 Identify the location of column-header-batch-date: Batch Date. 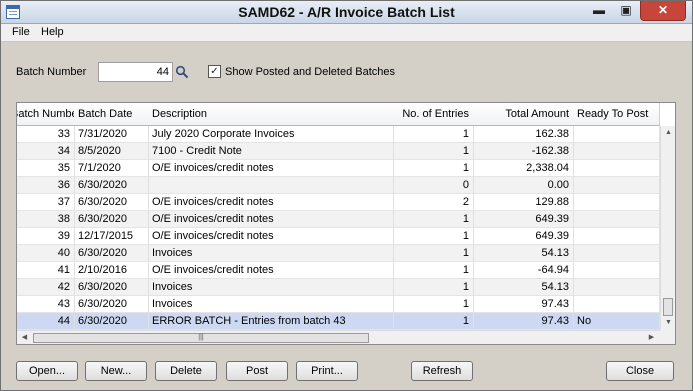
(111, 114).